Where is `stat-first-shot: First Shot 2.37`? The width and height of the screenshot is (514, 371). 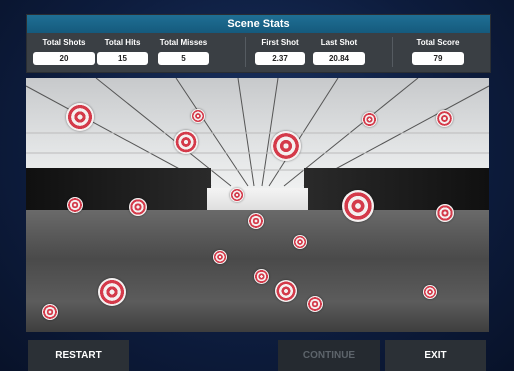
stat-first-shot: First Shot 2.37 is located at coordinates (280, 51).